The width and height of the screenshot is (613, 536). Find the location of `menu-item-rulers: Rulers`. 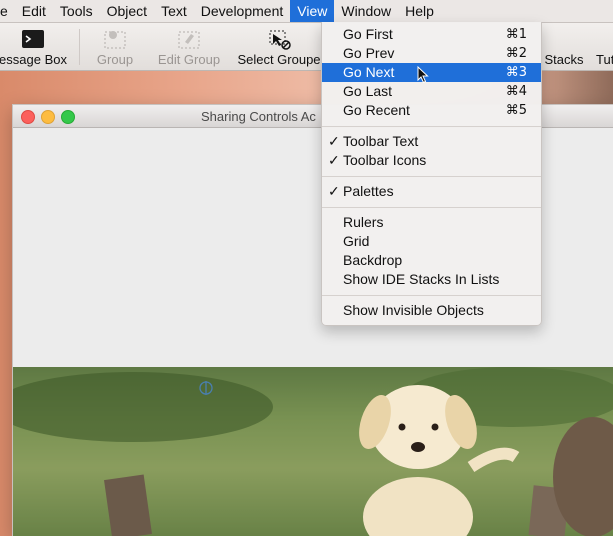

menu-item-rulers: Rulers is located at coordinates (431, 222).